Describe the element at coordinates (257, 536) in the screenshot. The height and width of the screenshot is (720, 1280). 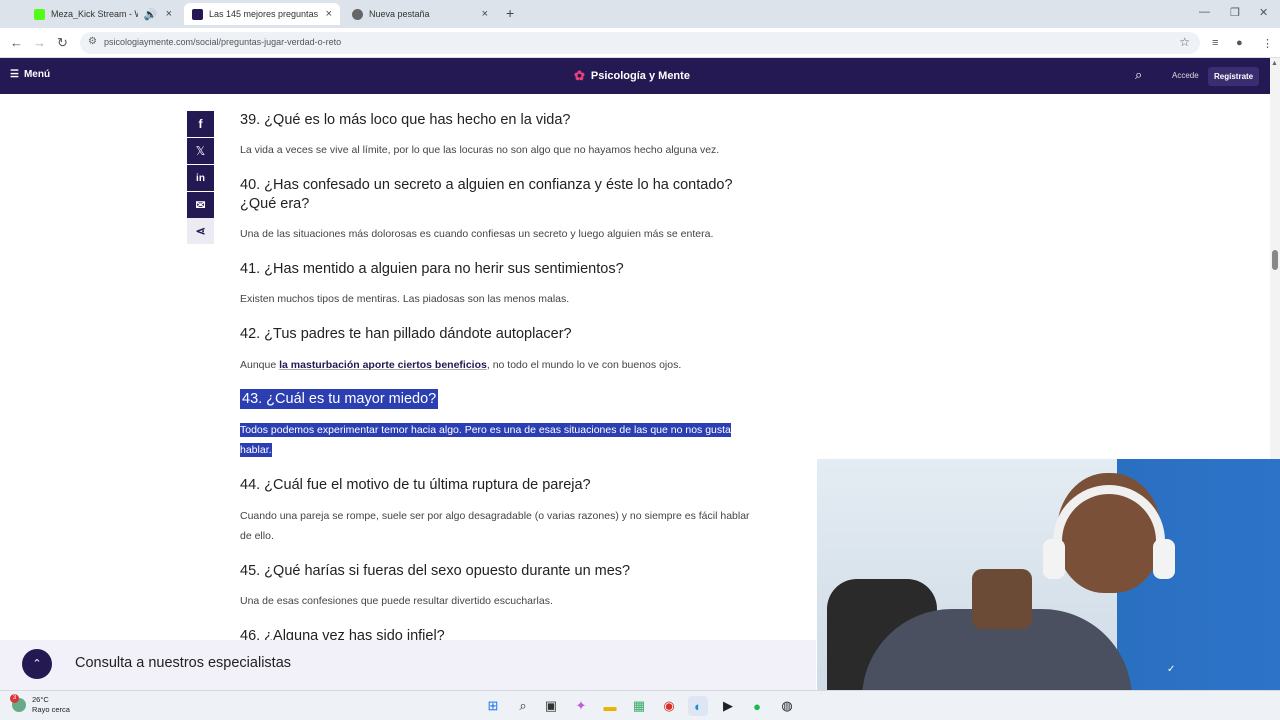
I see `answer-text-cont: de ello.` at that location.